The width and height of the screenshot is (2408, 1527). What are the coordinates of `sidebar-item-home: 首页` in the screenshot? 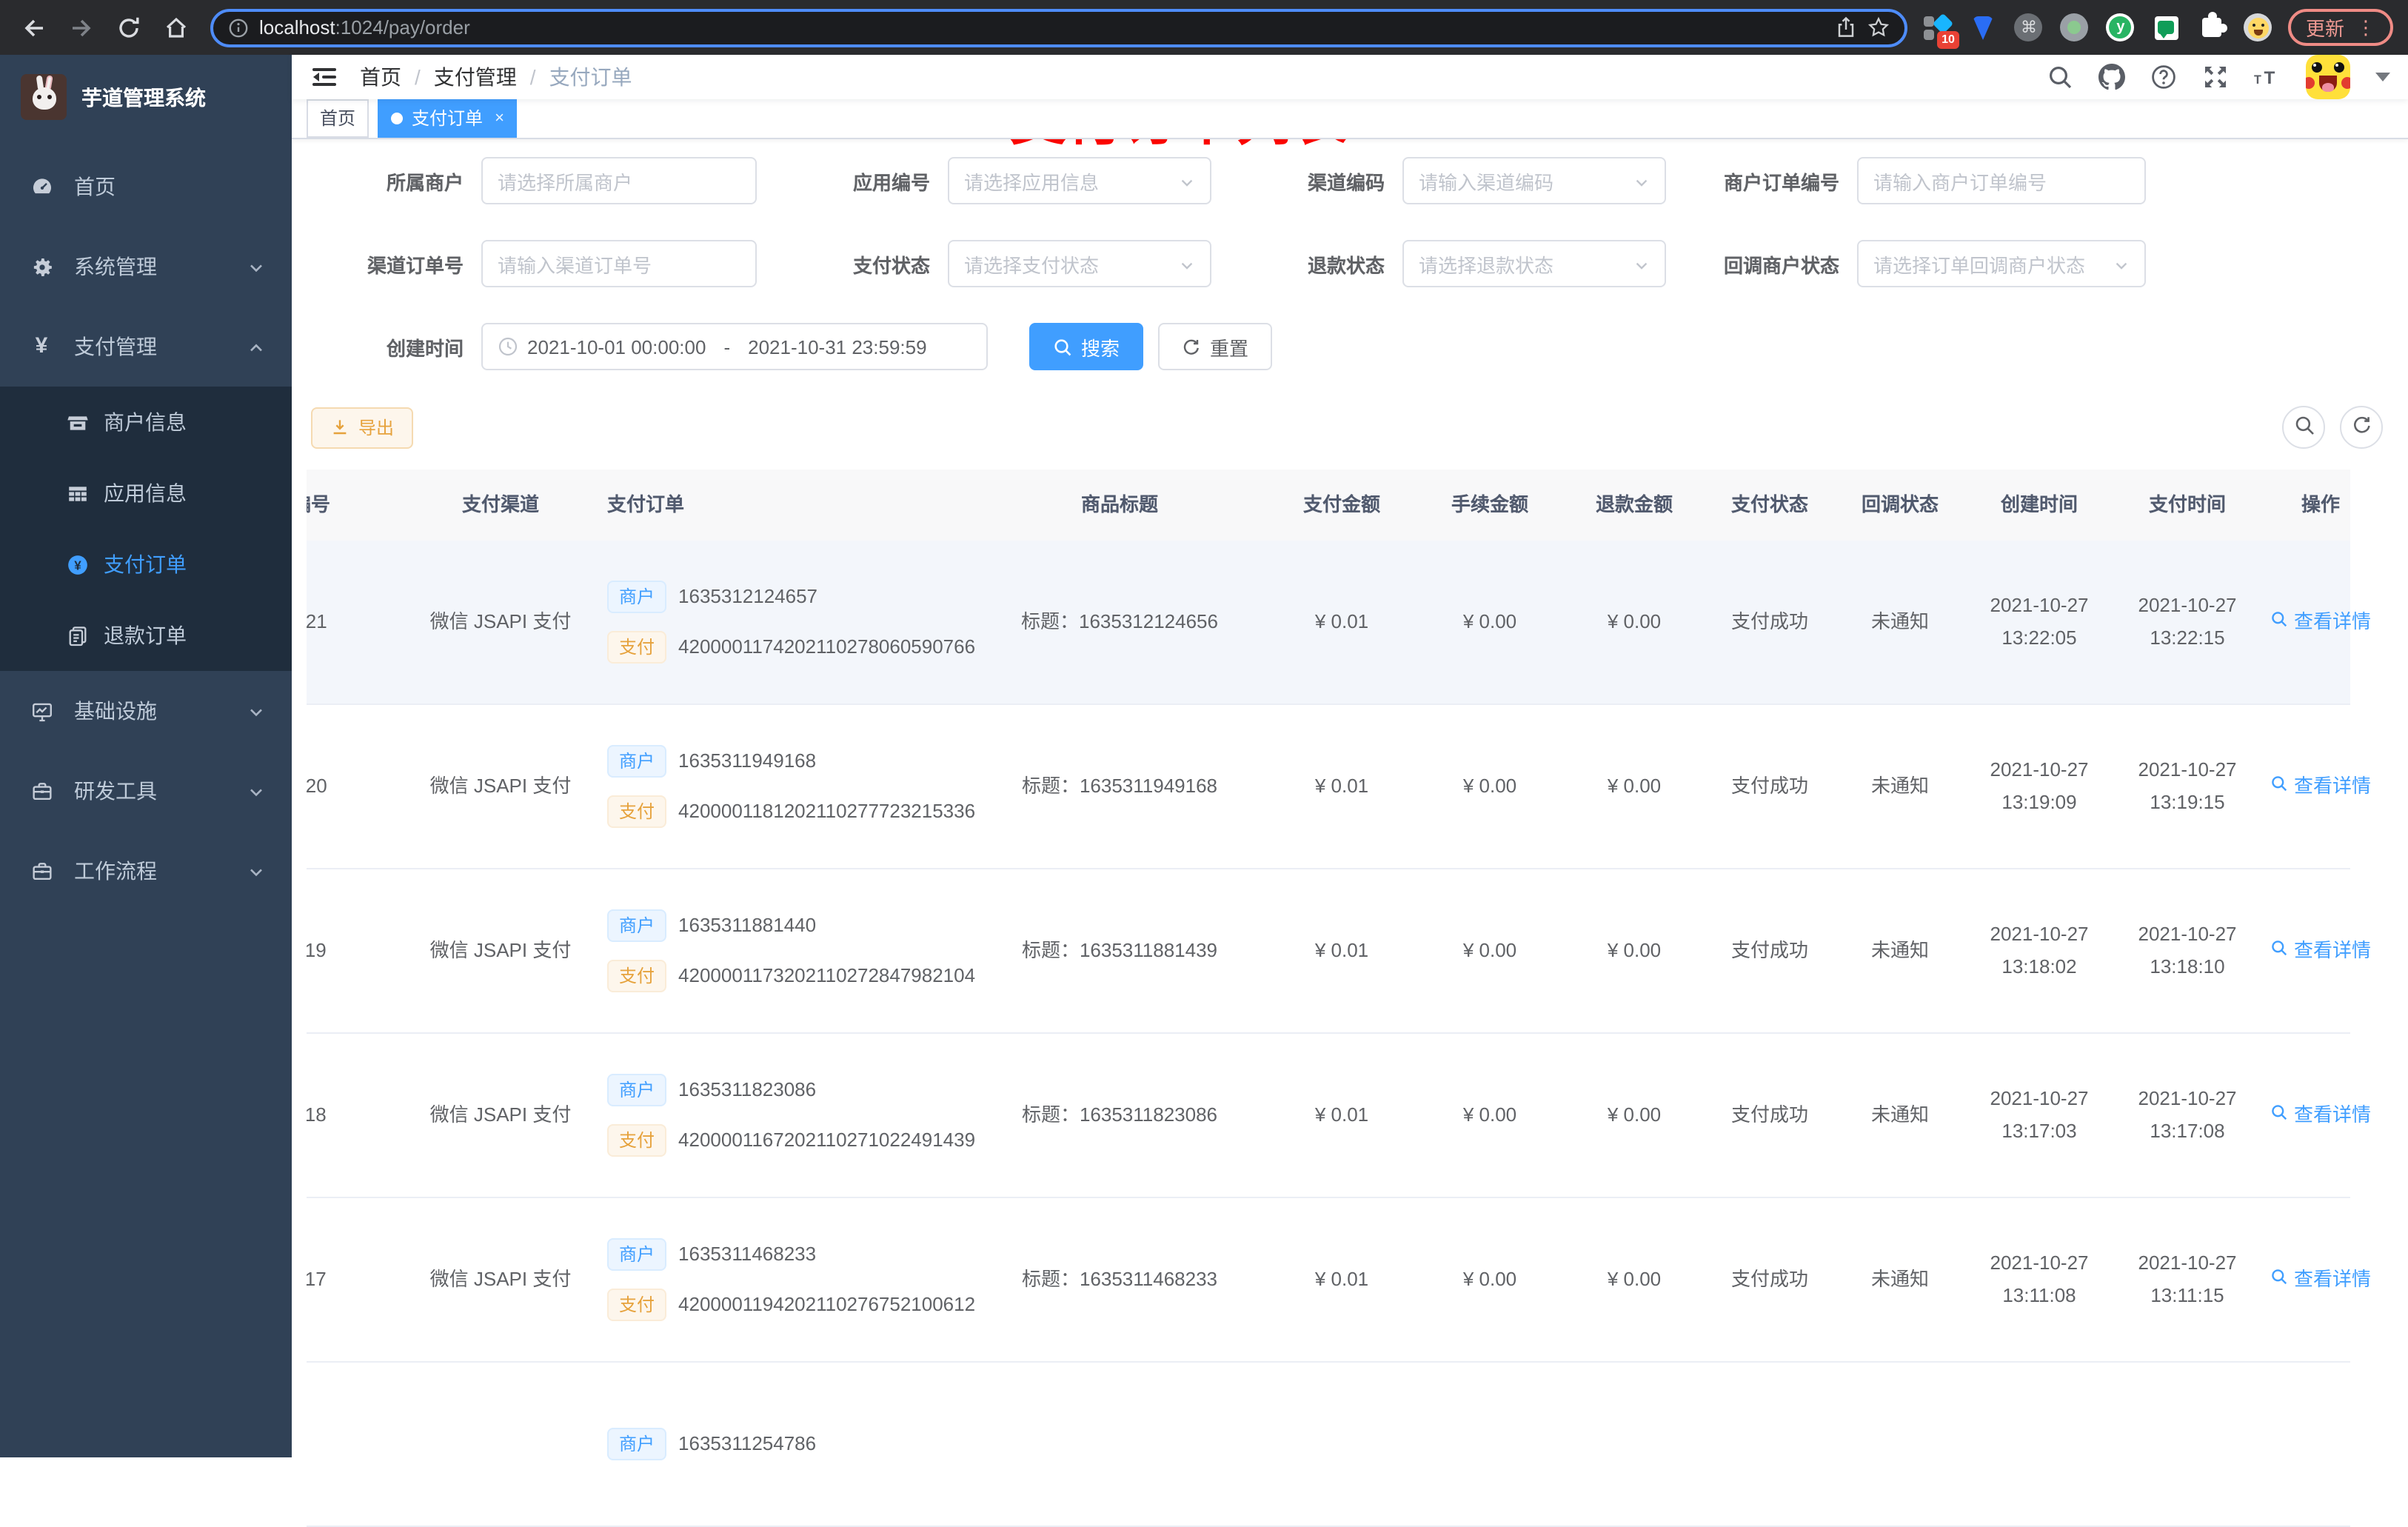 It's located at (146, 187).